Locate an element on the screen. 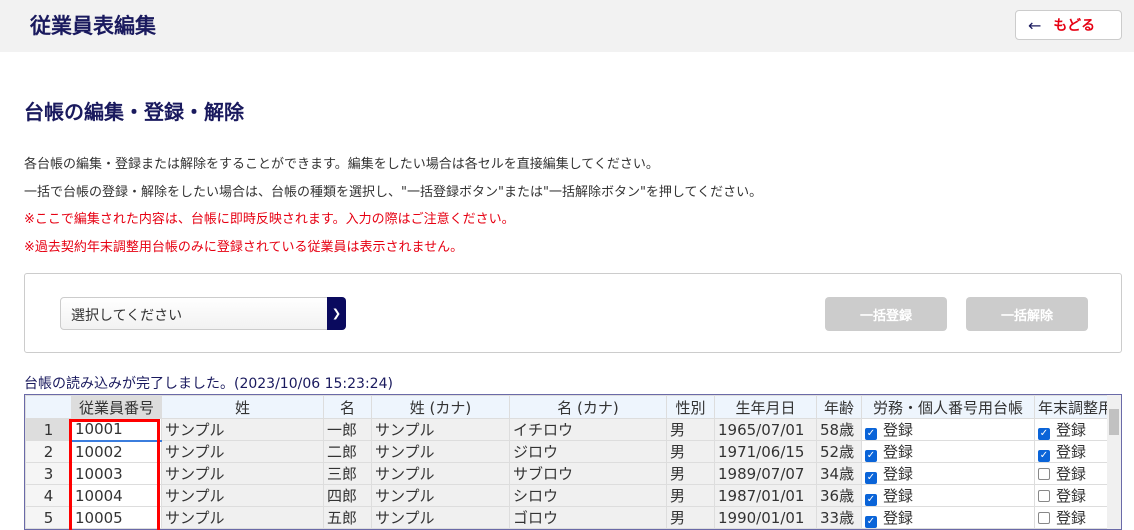  table-row: 3 10003 サンプル 三郎 サンプル サブロウ男 1989/07/07 34歳 ✓ 登録 登録 is located at coordinates (571, 473).